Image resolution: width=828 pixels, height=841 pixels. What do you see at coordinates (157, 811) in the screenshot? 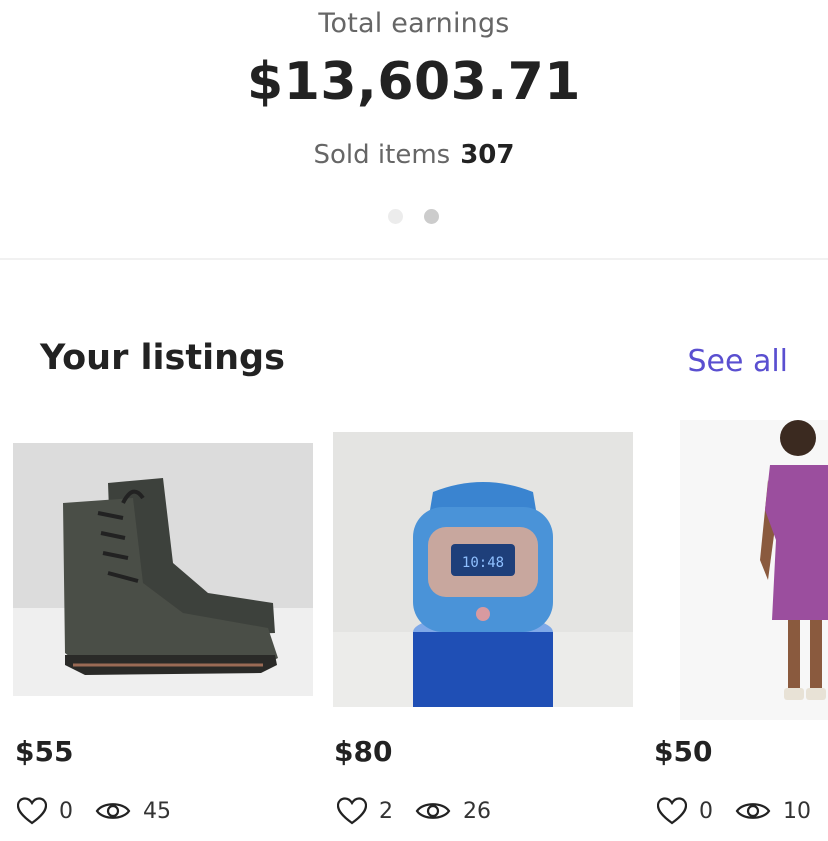
I see `views-count: 45` at bounding box center [157, 811].